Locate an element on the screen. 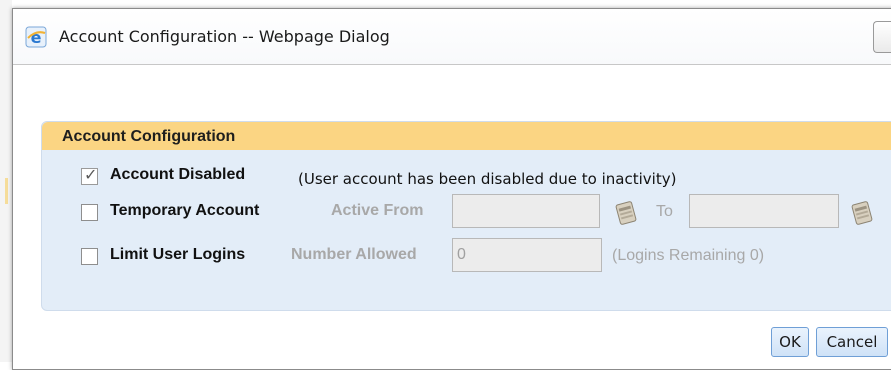 The width and height of the screenshot is (891, 370). cancel-button: Cancel is located at coordinates (852, 342).